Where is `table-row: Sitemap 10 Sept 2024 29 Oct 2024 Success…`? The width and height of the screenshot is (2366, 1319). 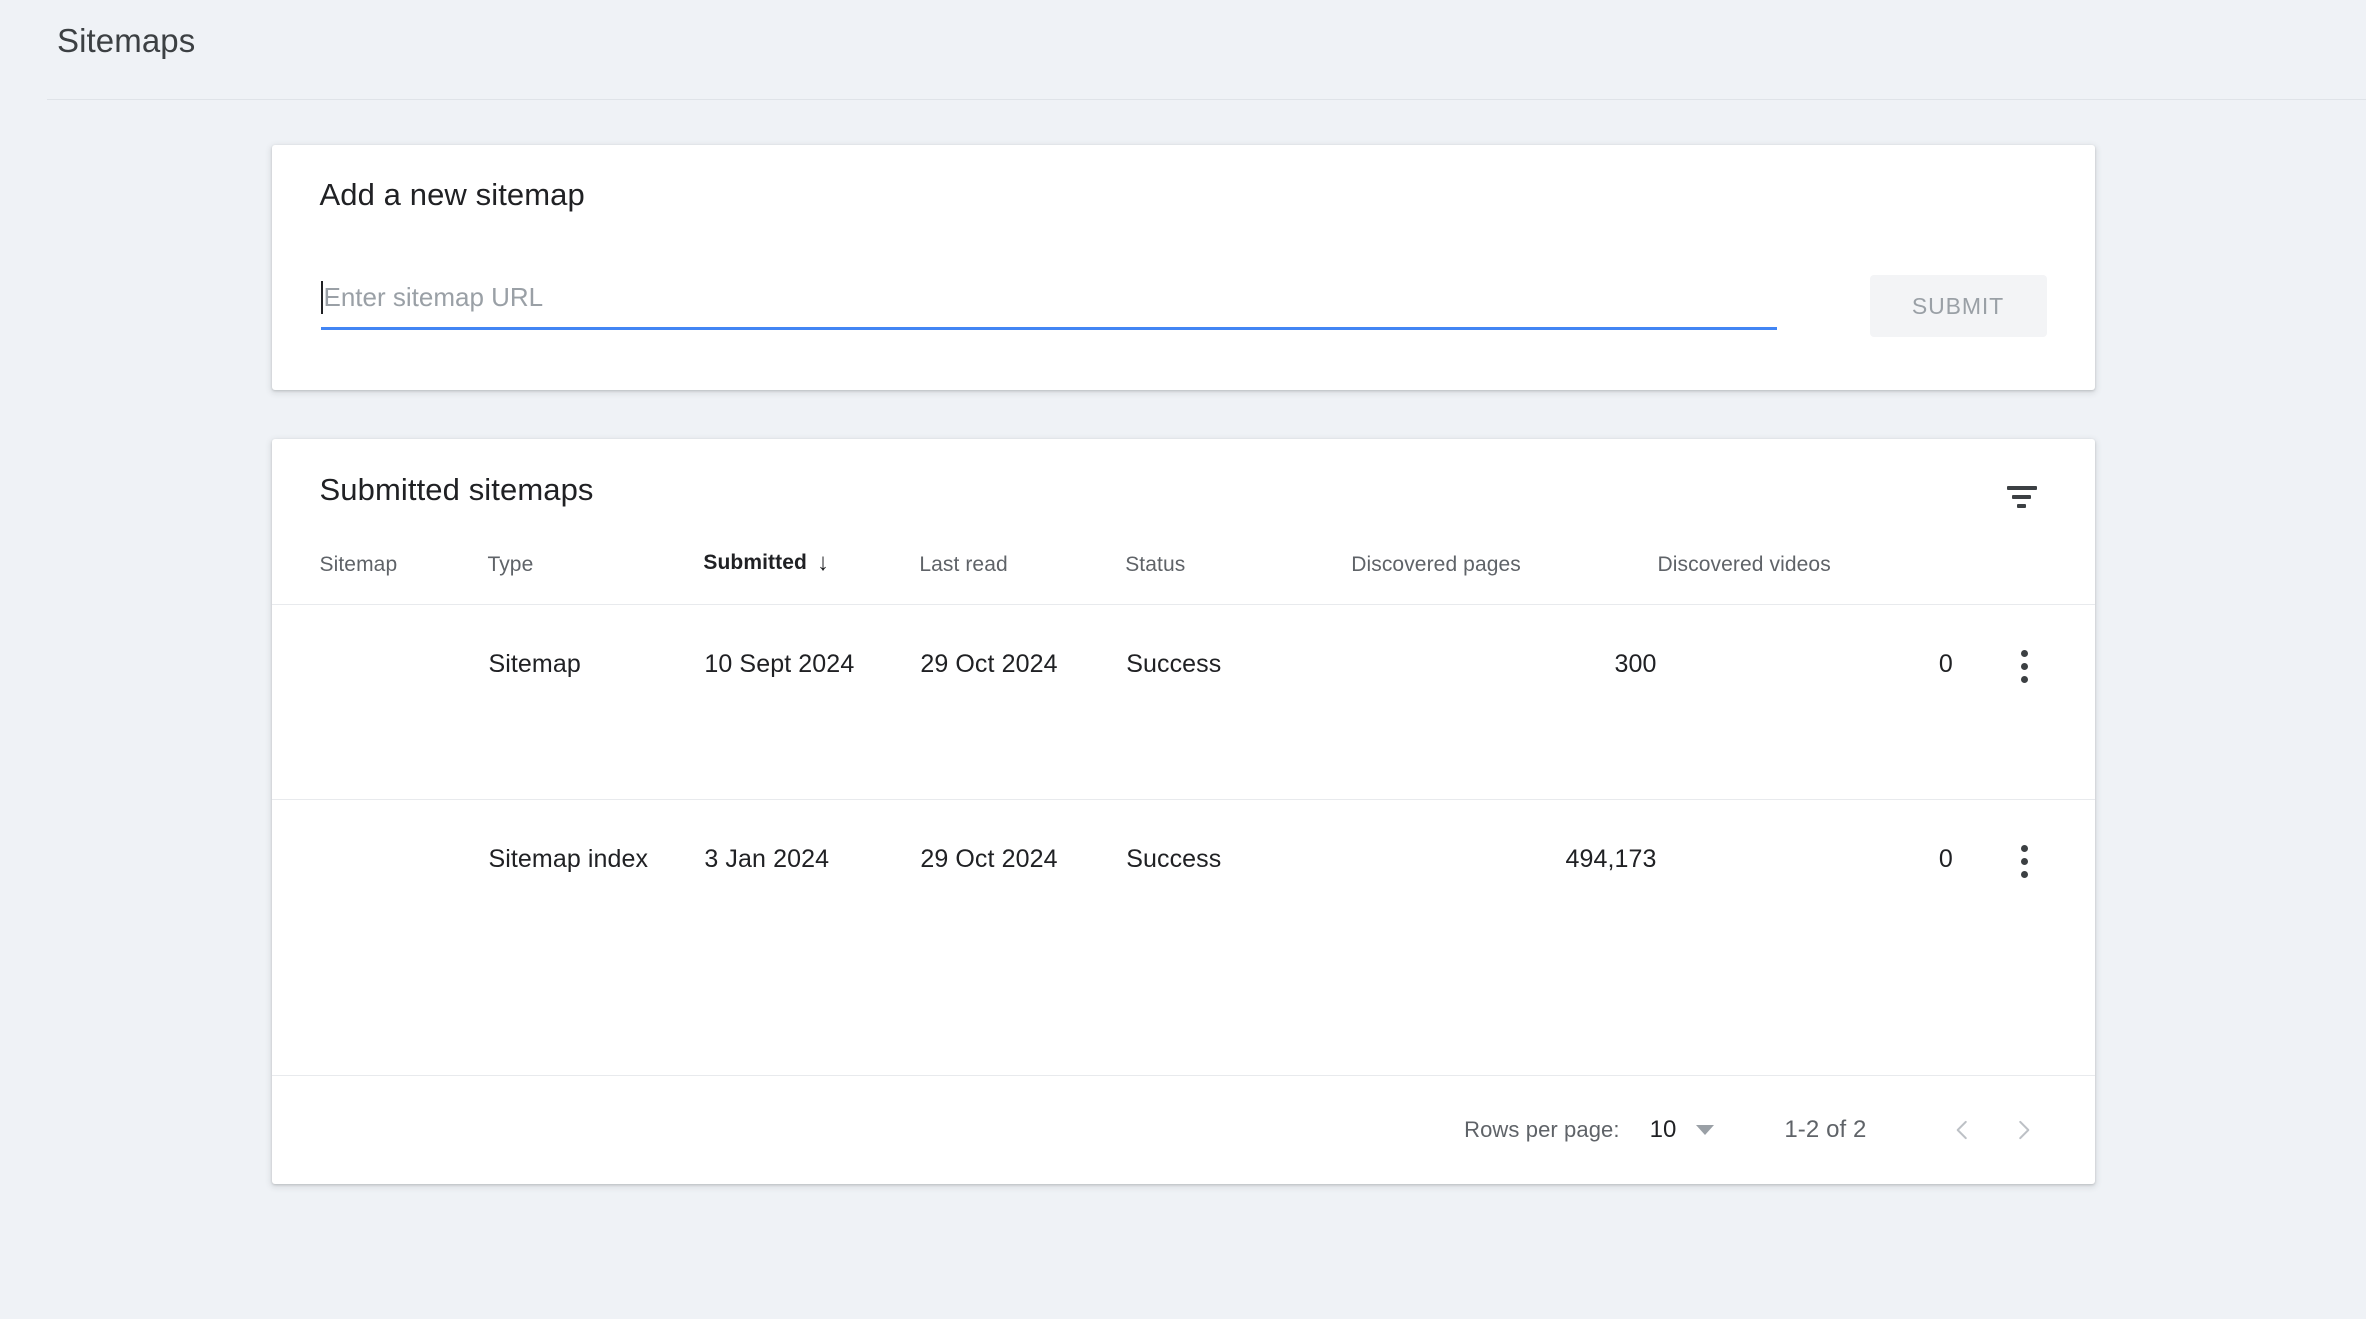 table-row: Sitemap 10 Sept 2024 29 Oct 2024 Success… is located at coordinates (1183, 702).